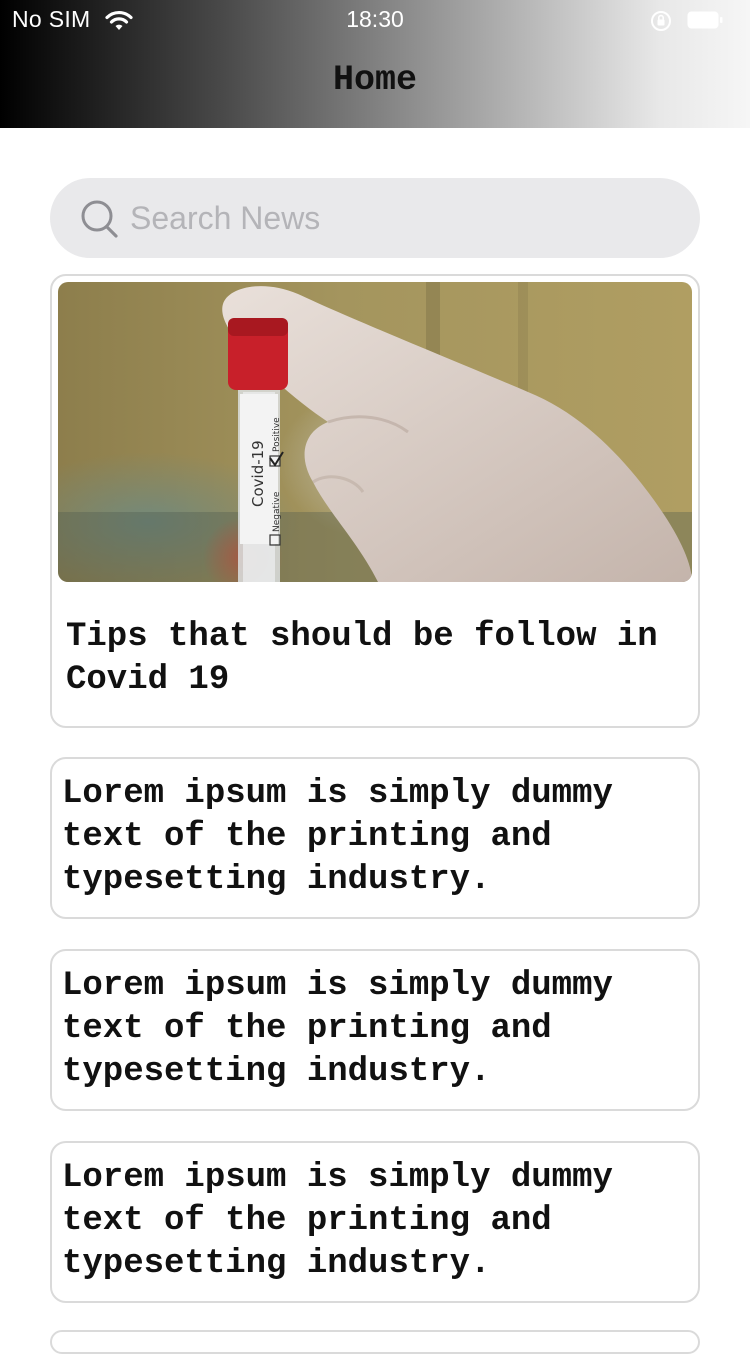 Image resolution: width=750 pixels, height=1354 pixels. What do you see at coordinates (661, 21) in the screenshot?
I see `orientation-lock-icon` at bounding box center [661, 21].